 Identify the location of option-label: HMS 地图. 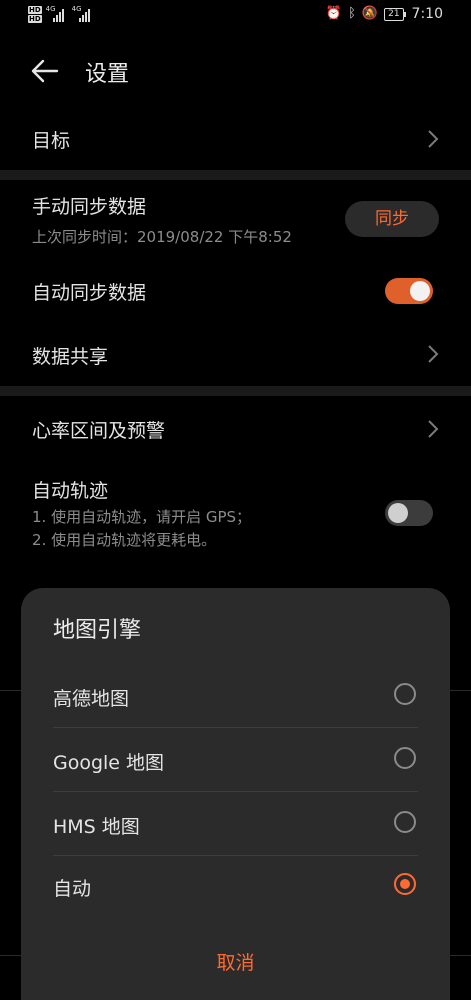
(96, 827).